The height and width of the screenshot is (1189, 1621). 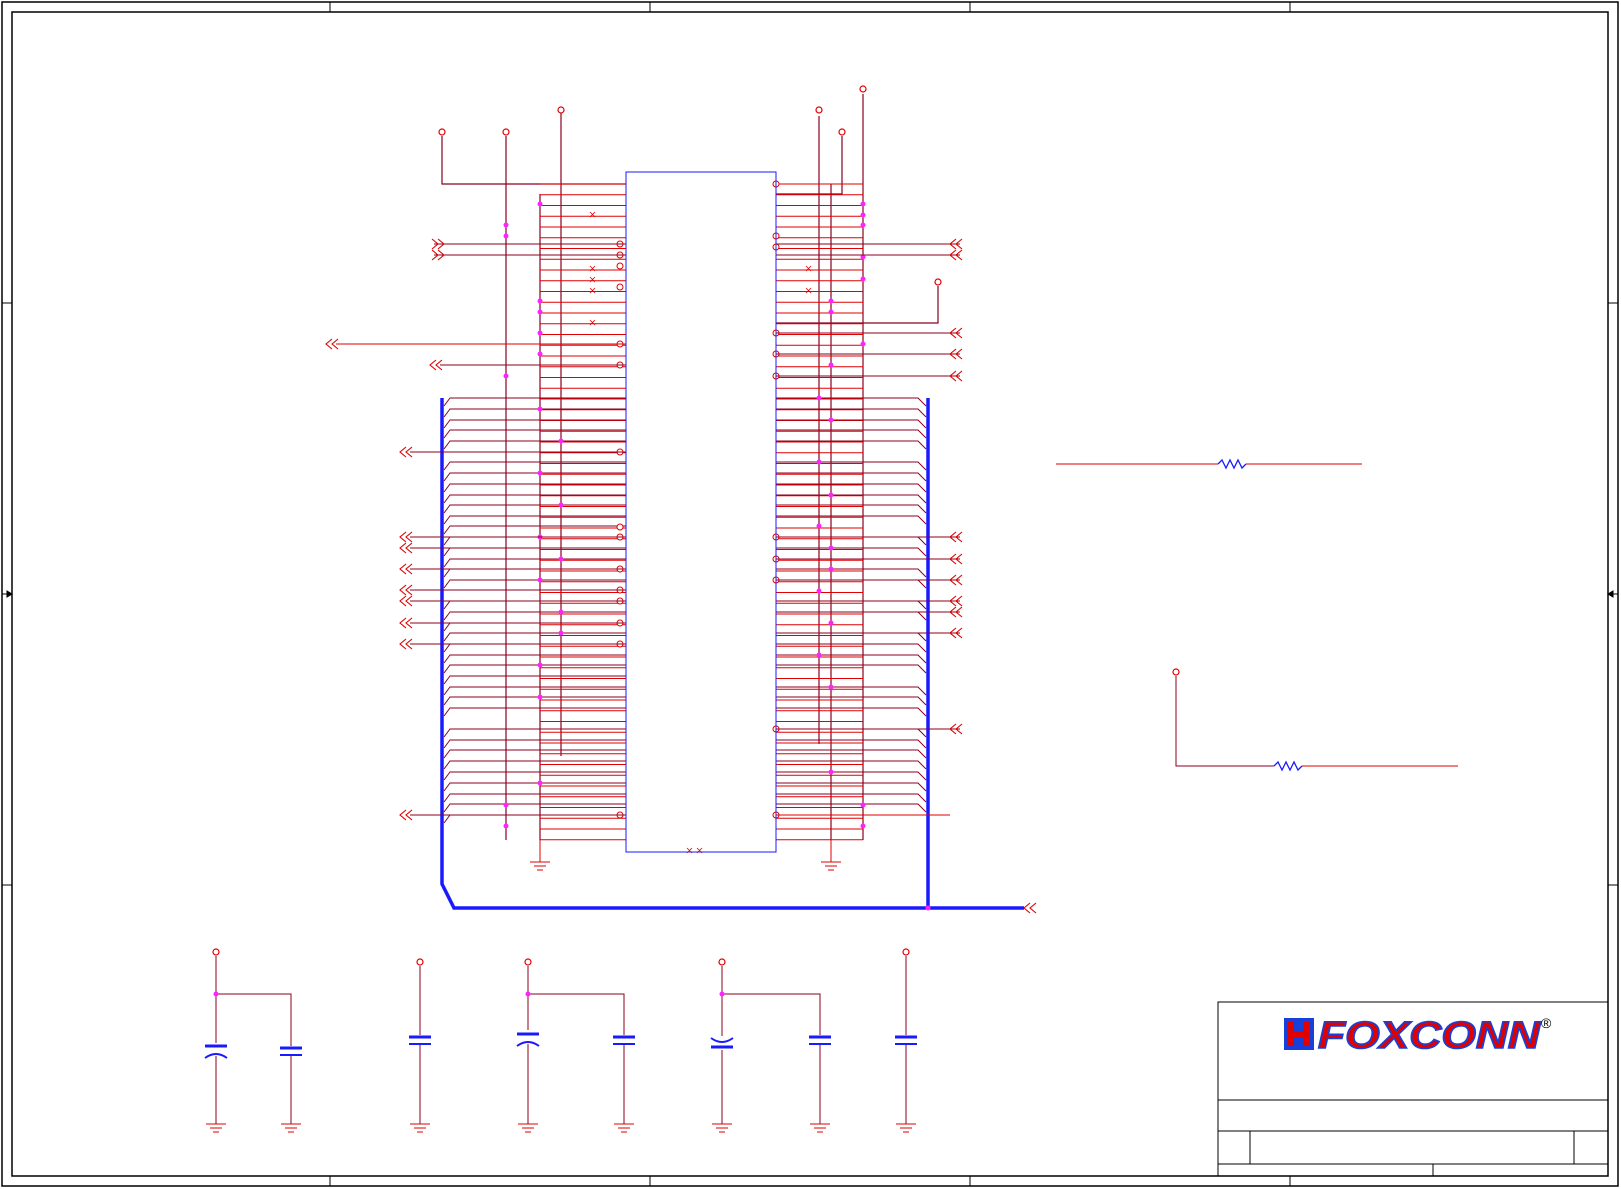 I want to click on pin-terminal, so click(x=620, y=287).